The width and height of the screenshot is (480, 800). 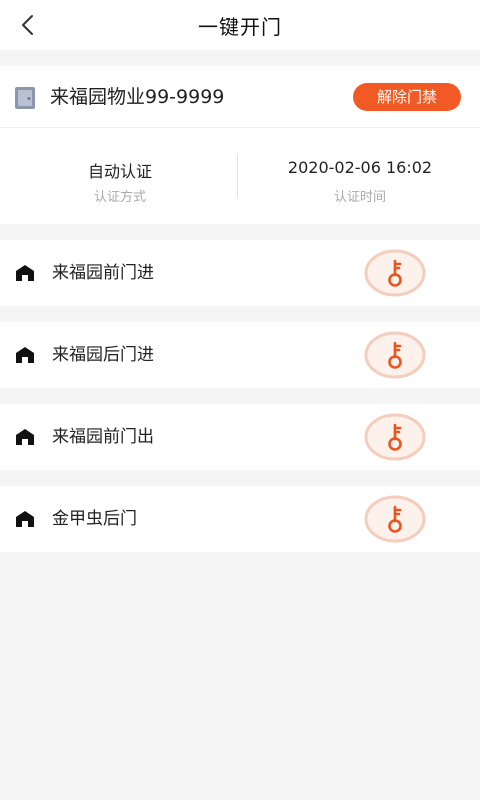 I want to click on gate-row: 来福园前门出, so click(x=240, y=437).